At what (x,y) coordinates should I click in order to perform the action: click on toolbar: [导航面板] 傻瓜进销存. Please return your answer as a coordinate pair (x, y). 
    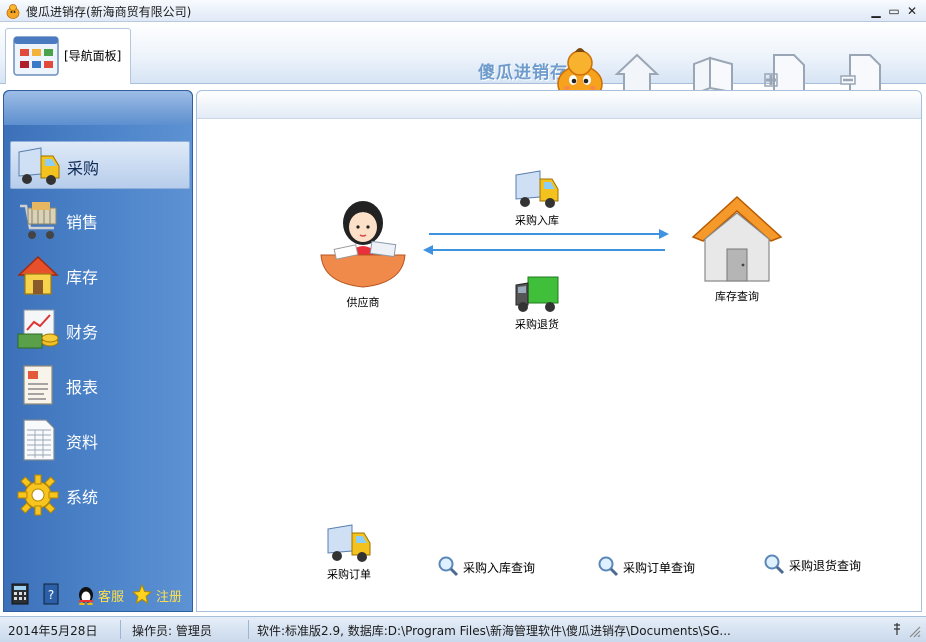
    Looking at the image, I should click on (463, 62).